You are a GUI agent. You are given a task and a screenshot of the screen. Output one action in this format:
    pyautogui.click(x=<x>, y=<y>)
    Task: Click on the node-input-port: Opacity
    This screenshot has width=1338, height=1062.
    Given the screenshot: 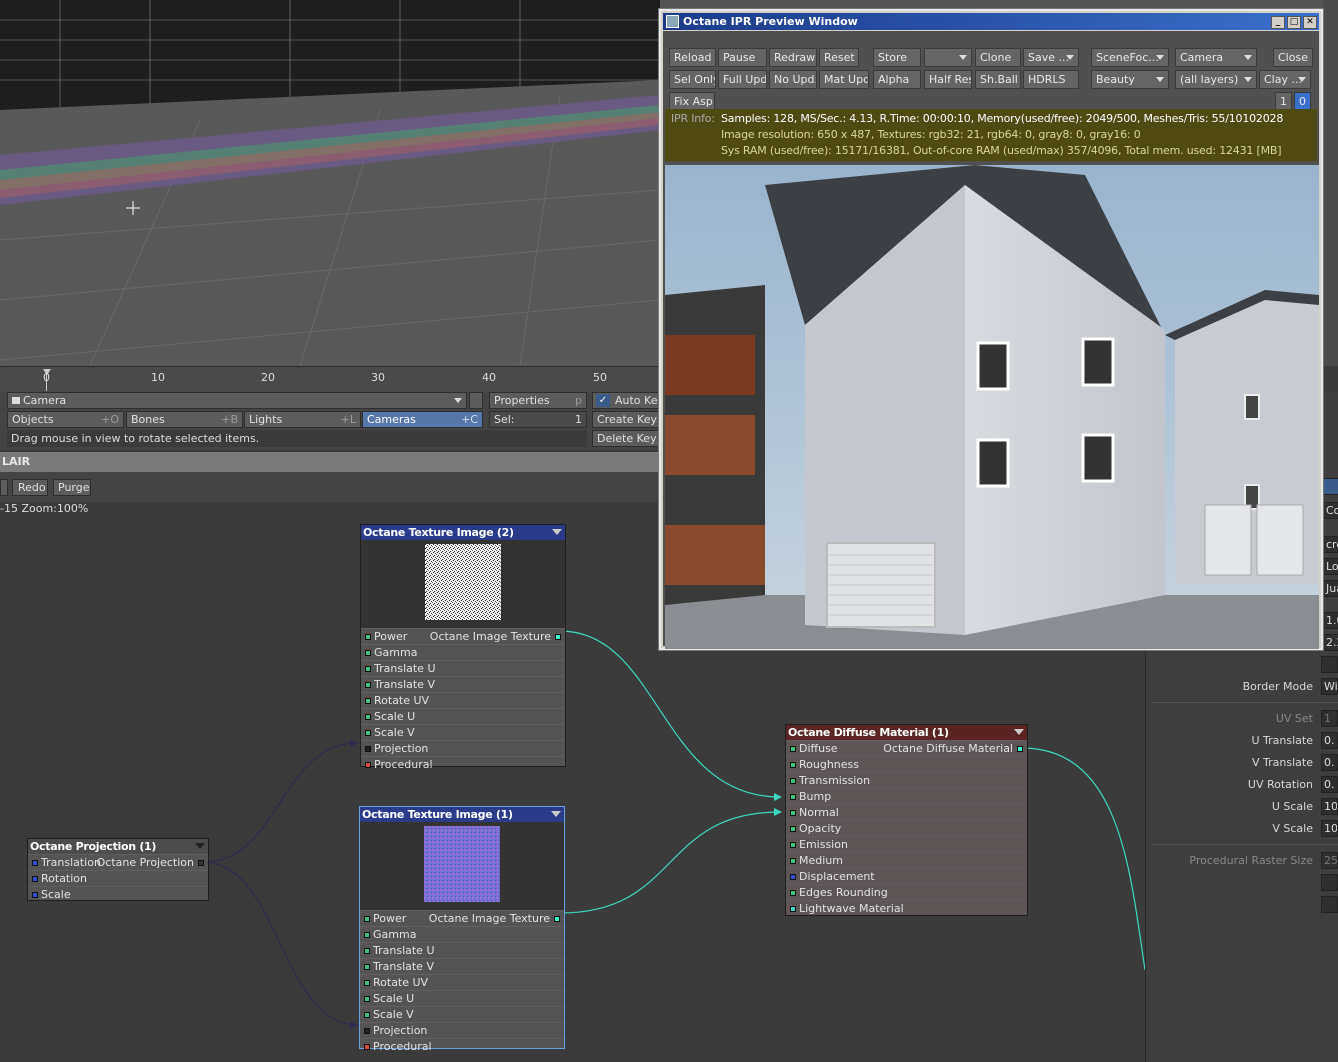 What is the action you would take?
    pyautogui.click(x=906, y=828)
    